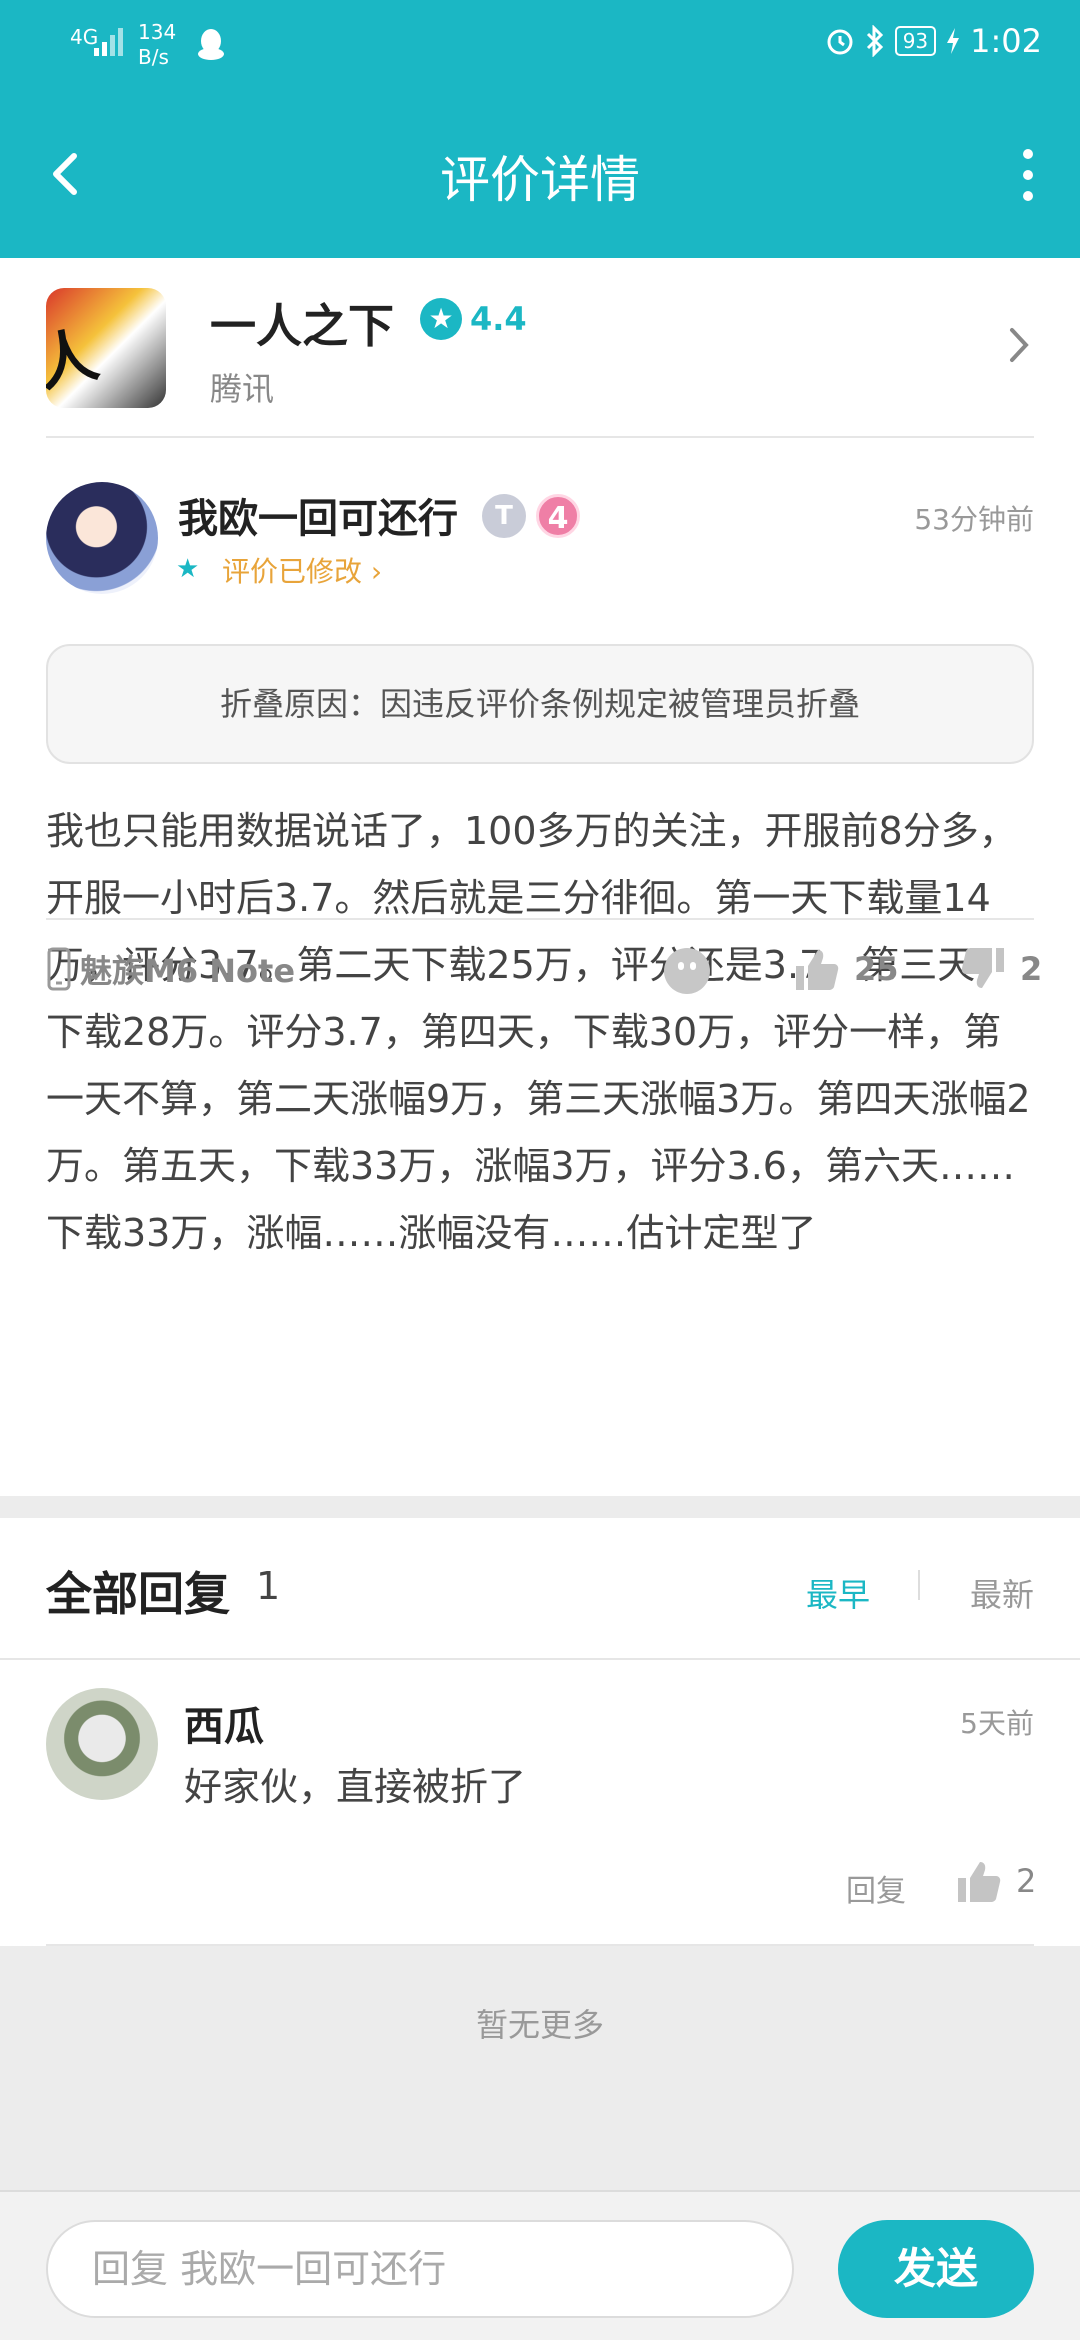 Image resolution: width=1080 pixels, height=2340 pixels. I want to click on more-options-icon, so click(1028, 175).